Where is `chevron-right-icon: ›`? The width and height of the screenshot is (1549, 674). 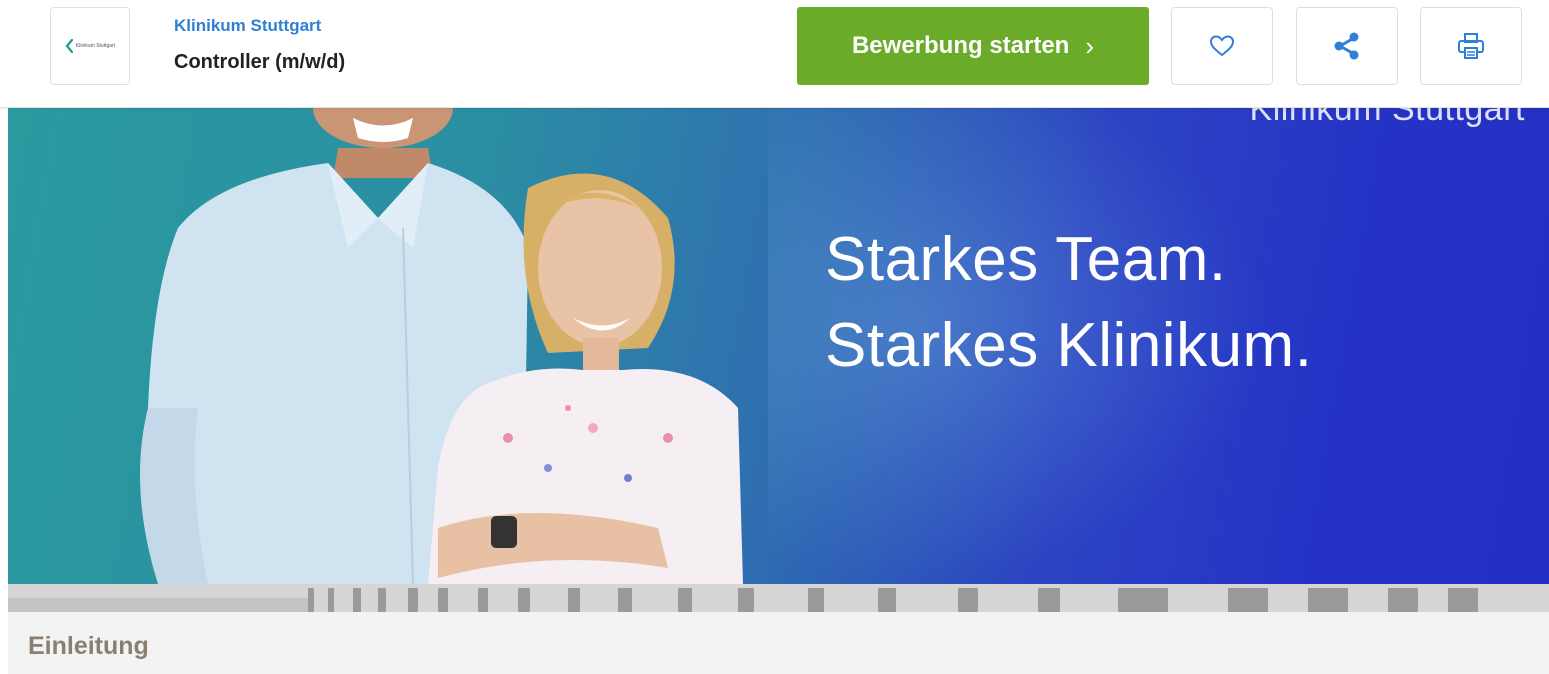 chevron-right-icon: › is located at coordinates (1090, 46).